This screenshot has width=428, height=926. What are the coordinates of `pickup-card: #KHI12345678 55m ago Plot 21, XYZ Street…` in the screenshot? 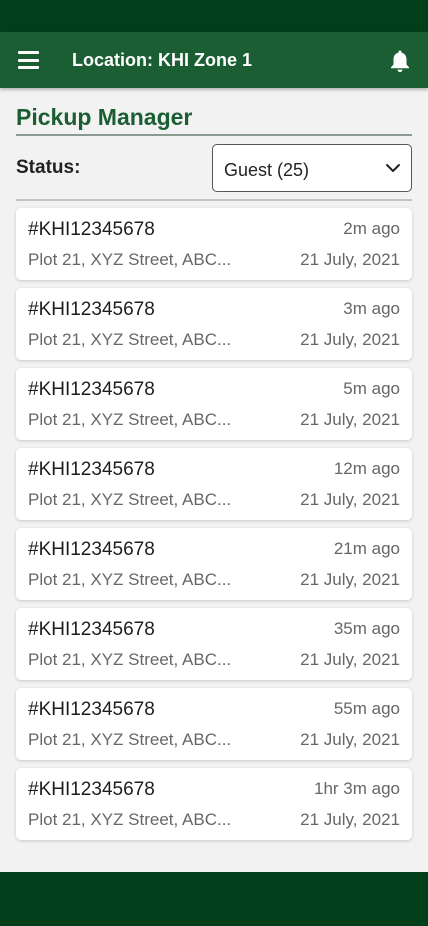 It's located at (214, 724).